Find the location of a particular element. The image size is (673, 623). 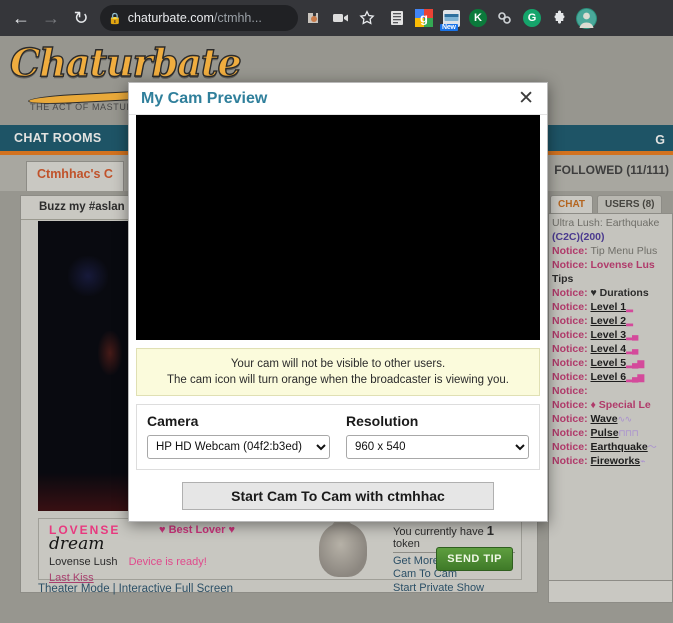

chat-message: Notice: Level 2 ▂ is located at coordinates (610, 321).